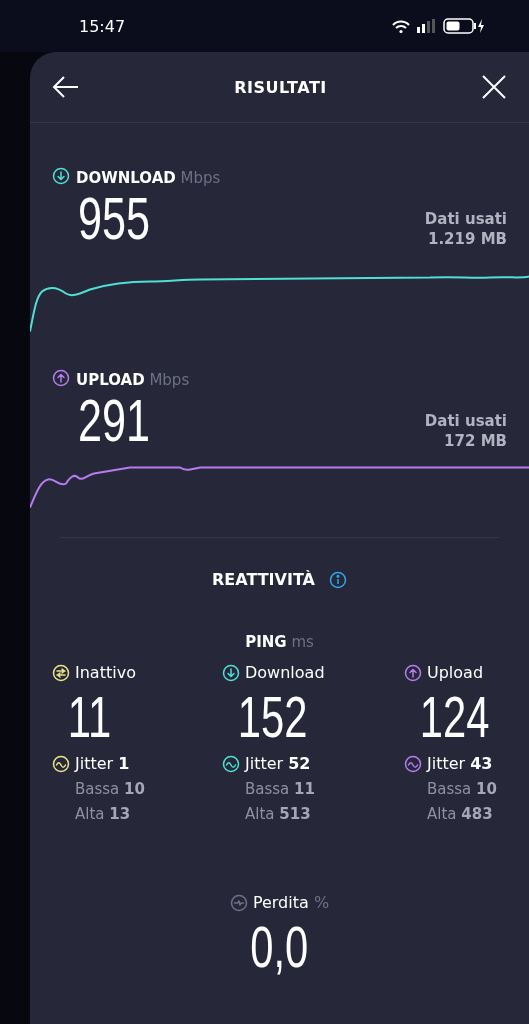  What do you see at coordinates (114, 421) in the screenshot?
I see `speed-value: 291` at bounding box center [114, 421].